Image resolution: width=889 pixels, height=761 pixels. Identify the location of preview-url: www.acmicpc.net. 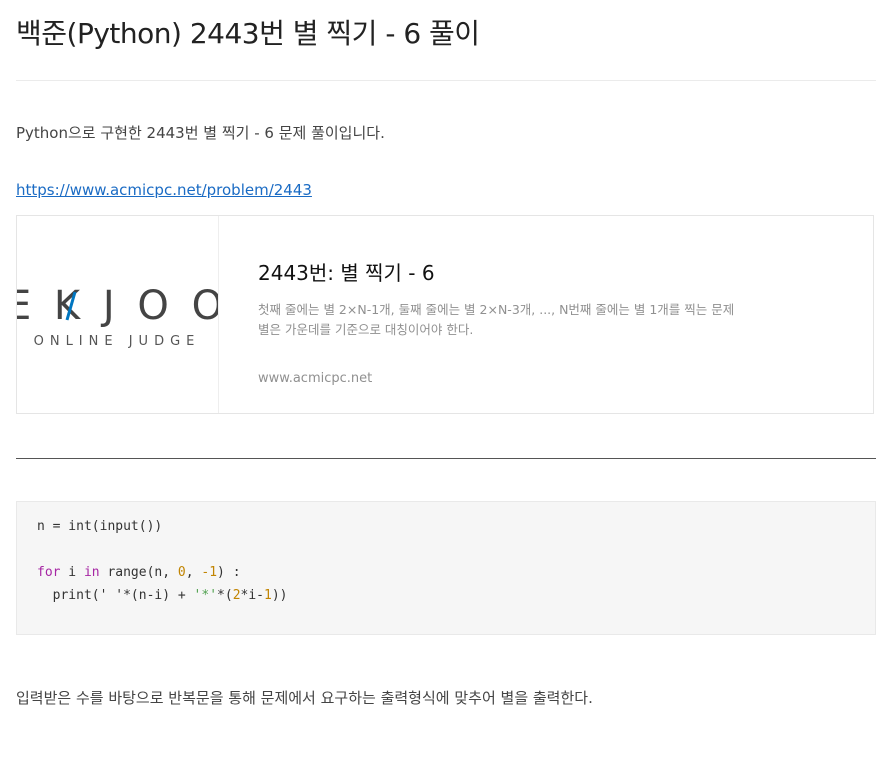
(315, 378).